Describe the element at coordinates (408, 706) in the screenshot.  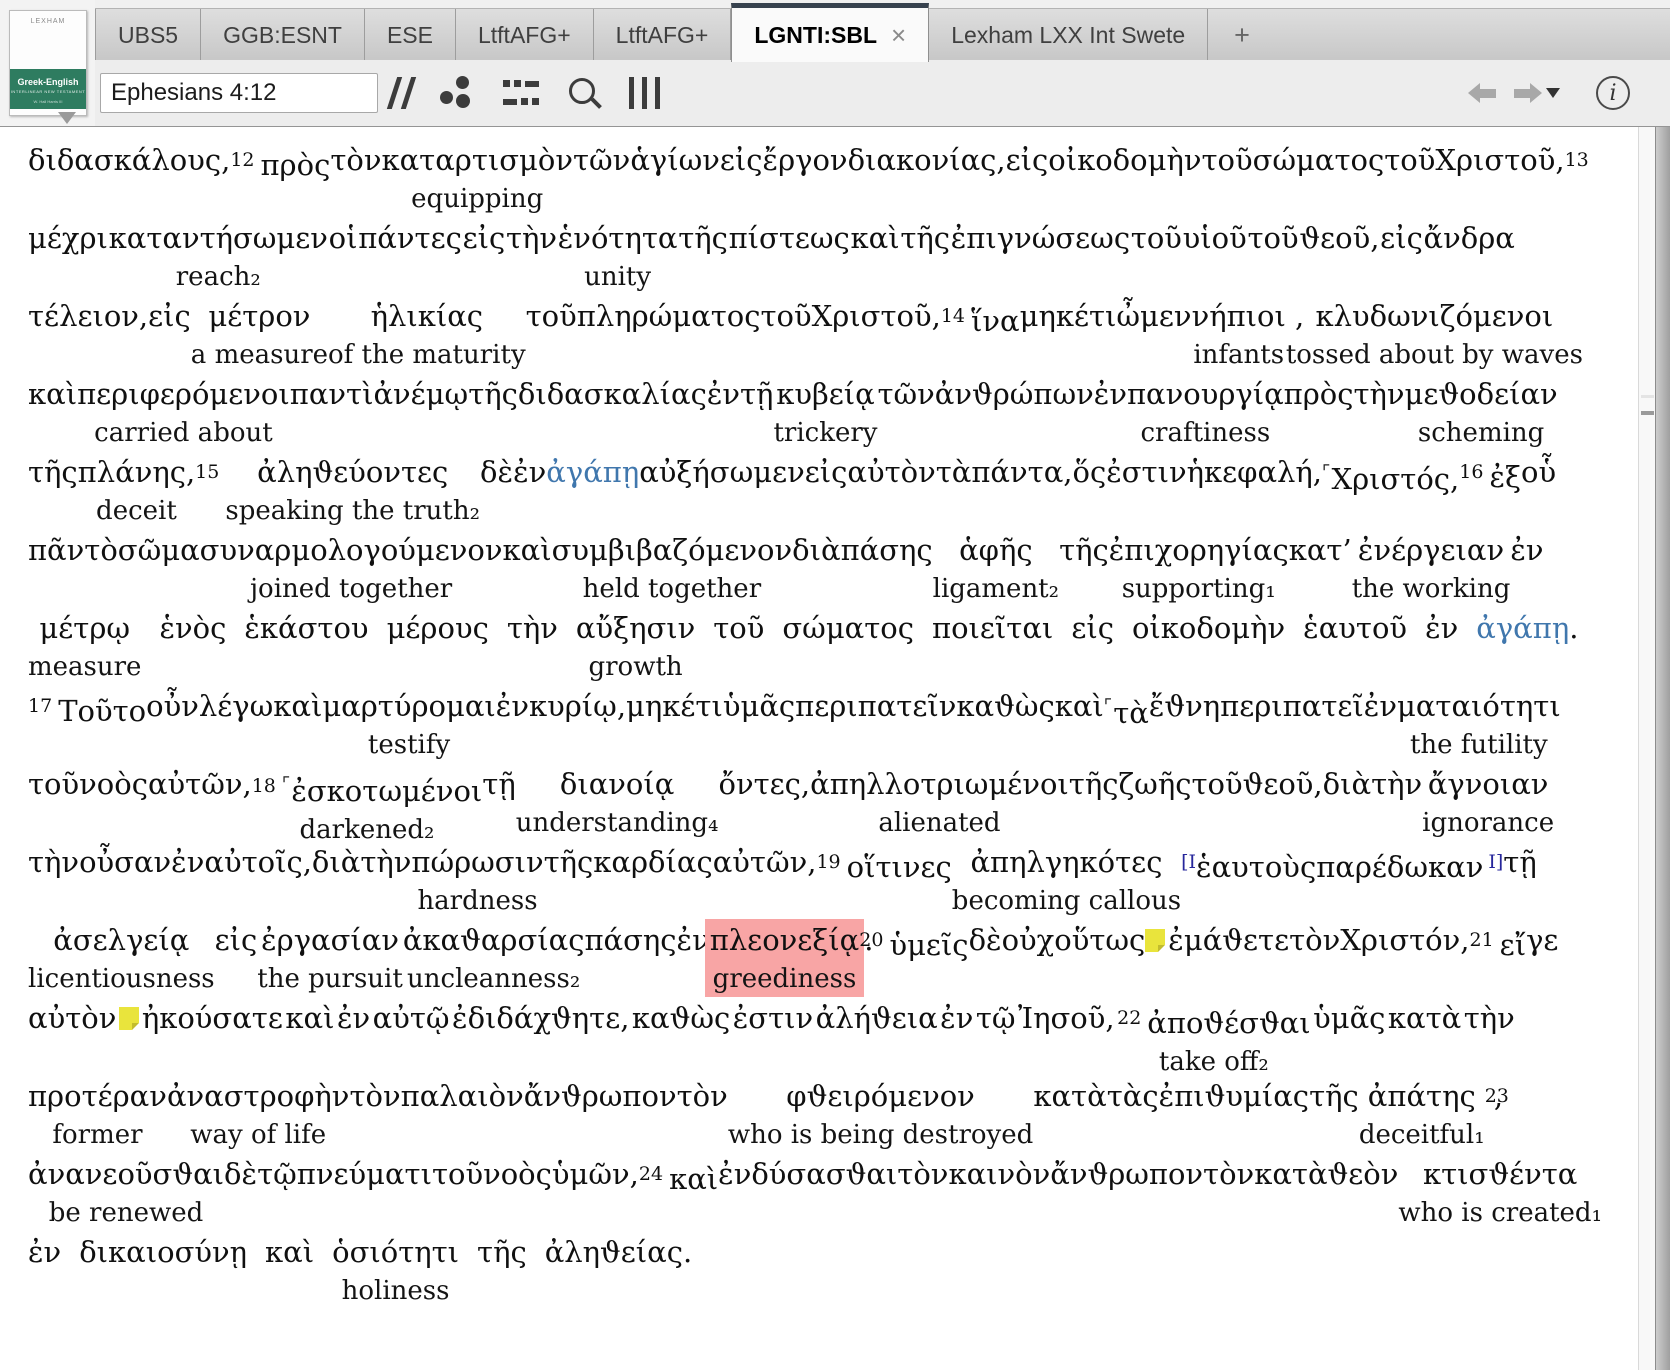
I see `greek-word: μαρτύρομαι` at that location.